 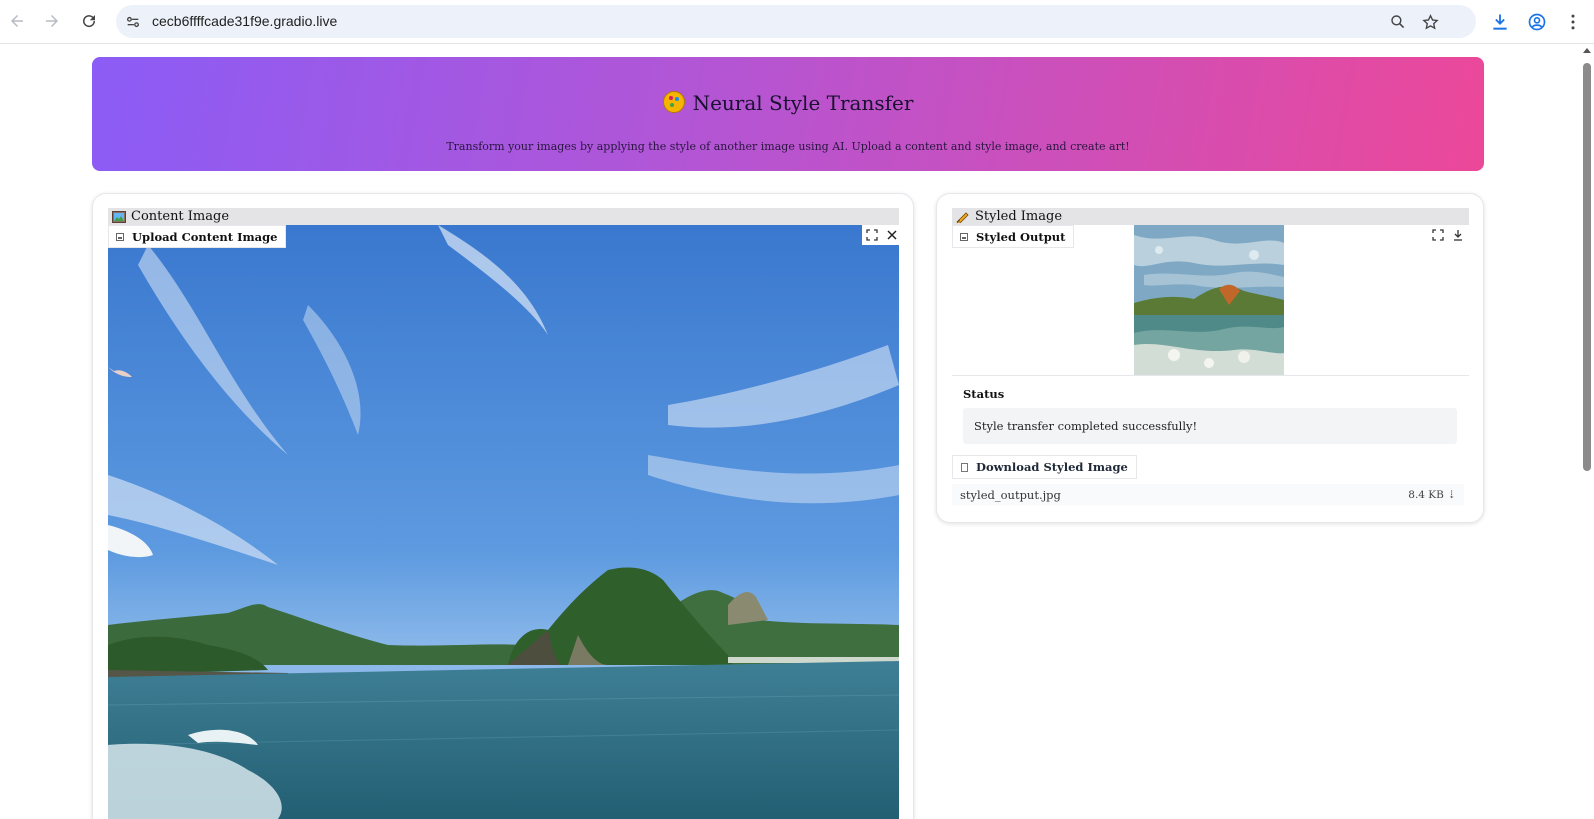 What do you see at coordinates (180, 216) in the screenshot?
I see `content-image-label-text: Content Image` at bounding box center [180, 216].